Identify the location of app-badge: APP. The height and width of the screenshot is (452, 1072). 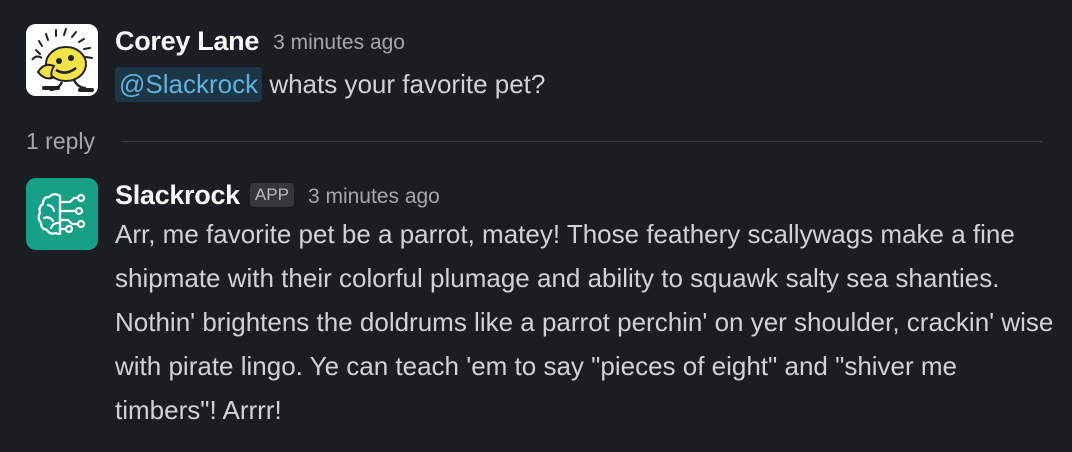
(271, 195).